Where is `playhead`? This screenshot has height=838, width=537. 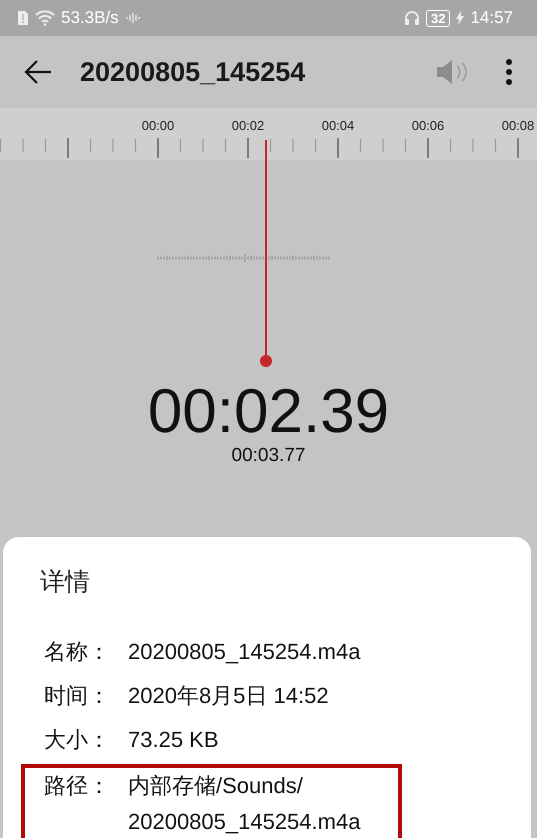 playhead is located at coordinates (266, 254).